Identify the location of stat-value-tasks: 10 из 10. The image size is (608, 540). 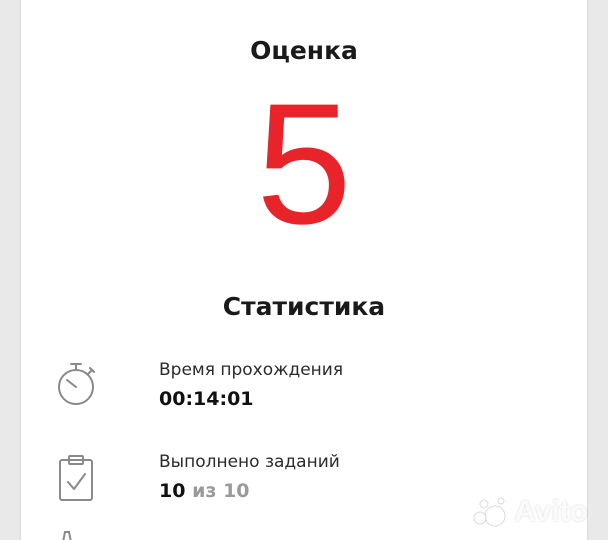
(204, 491).